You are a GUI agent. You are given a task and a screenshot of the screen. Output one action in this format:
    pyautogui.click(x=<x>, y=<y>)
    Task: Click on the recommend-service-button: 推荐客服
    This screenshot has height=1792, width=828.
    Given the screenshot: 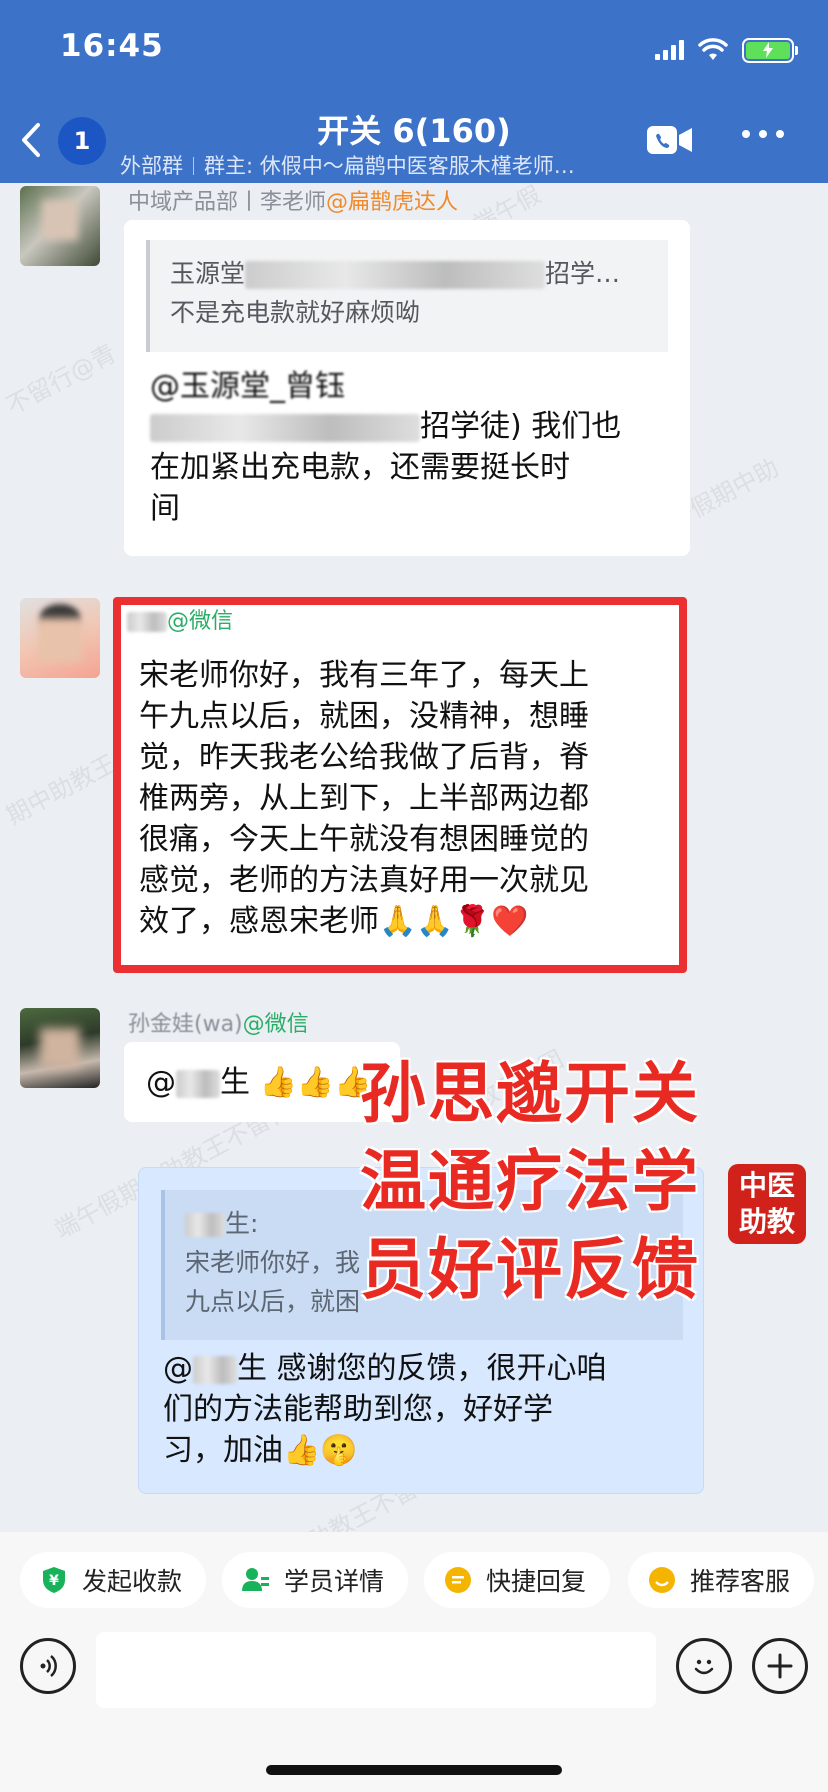 What is the action you would take?
    pyautogui.click(x=721, y=1580)
    